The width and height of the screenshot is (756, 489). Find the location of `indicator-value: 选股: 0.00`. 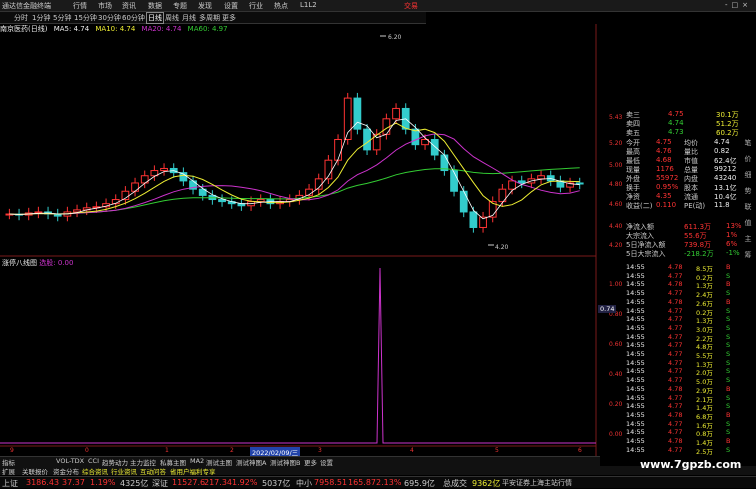

indicator-value: 选股: 0.00 is located at coordinates (56, 263).